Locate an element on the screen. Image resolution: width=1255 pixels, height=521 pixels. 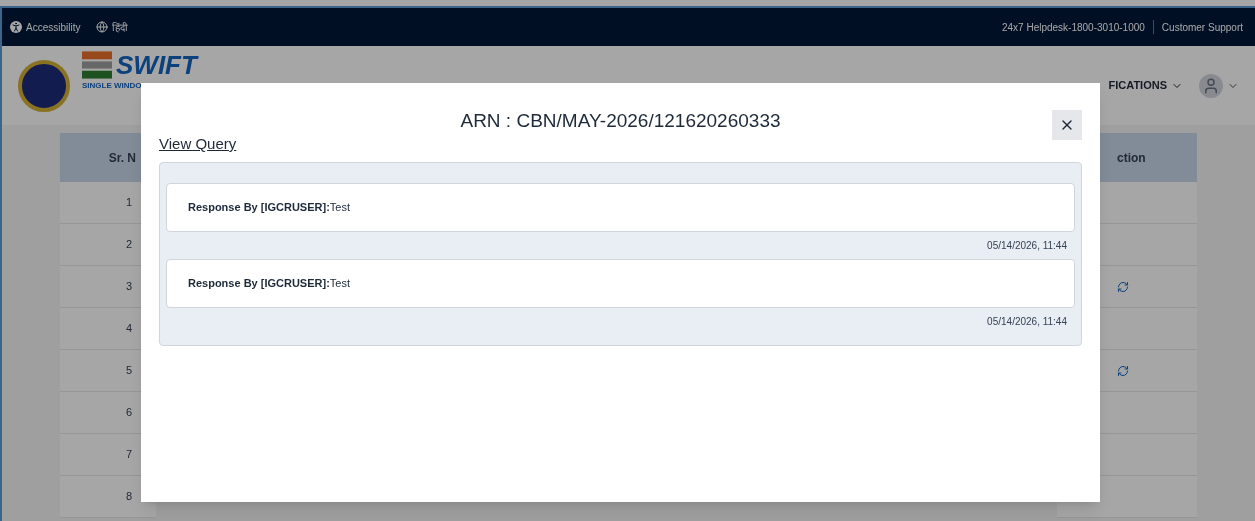
emblem-icon is located at coordinates (44, 85).